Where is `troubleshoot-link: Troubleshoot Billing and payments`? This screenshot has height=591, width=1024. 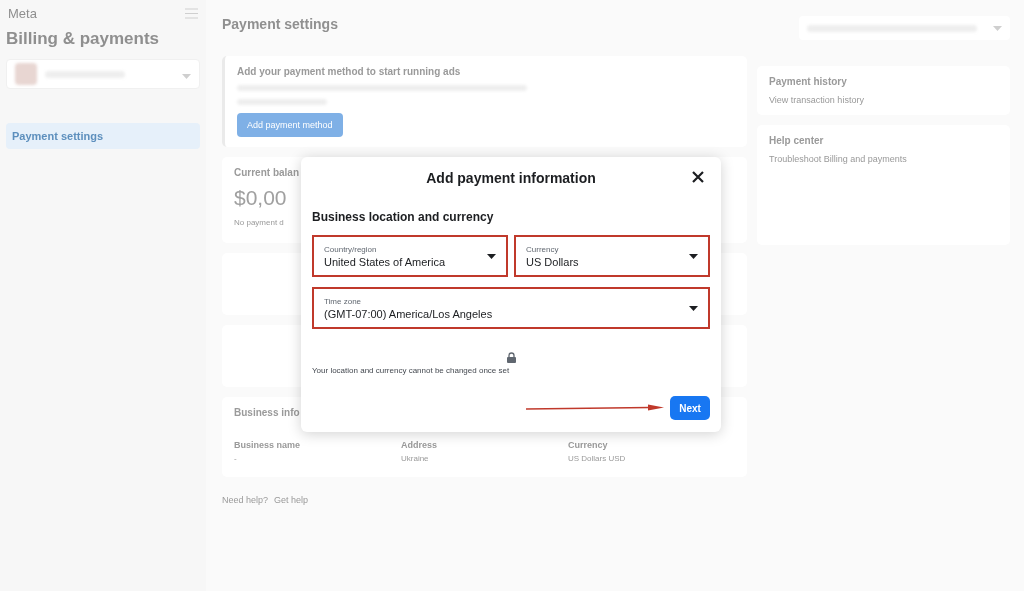 troubleshoot-link: Troubleshoot Billing and payments is located at coordinates (838, 159).